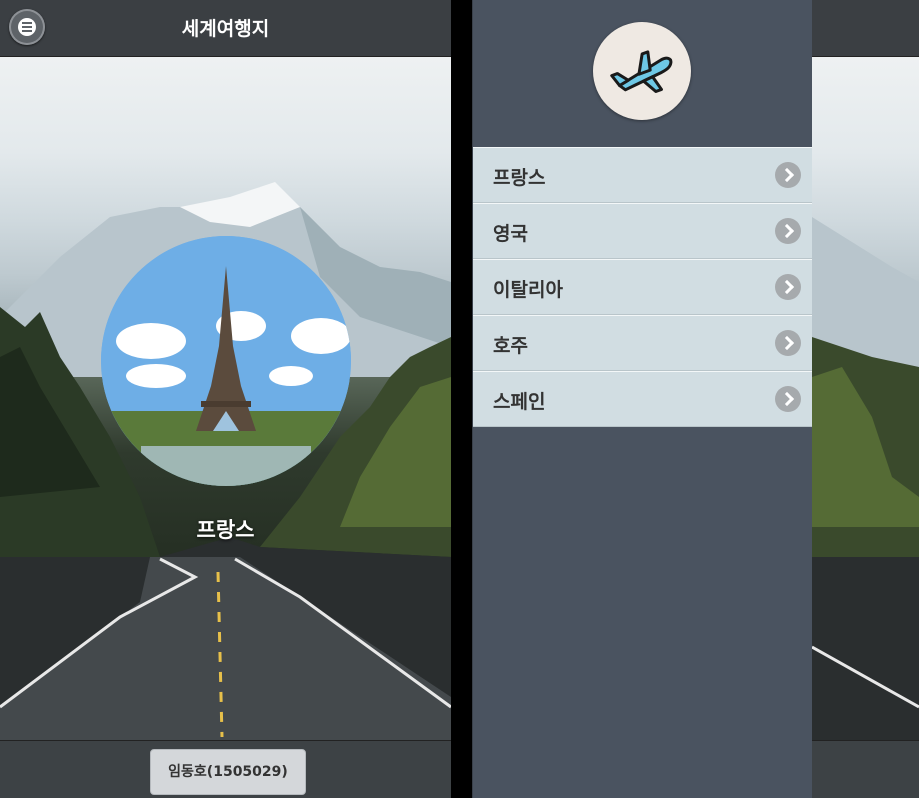 The image size is (919, 798). I want to click on header-bar: 세계여행지, so click(225, 28).